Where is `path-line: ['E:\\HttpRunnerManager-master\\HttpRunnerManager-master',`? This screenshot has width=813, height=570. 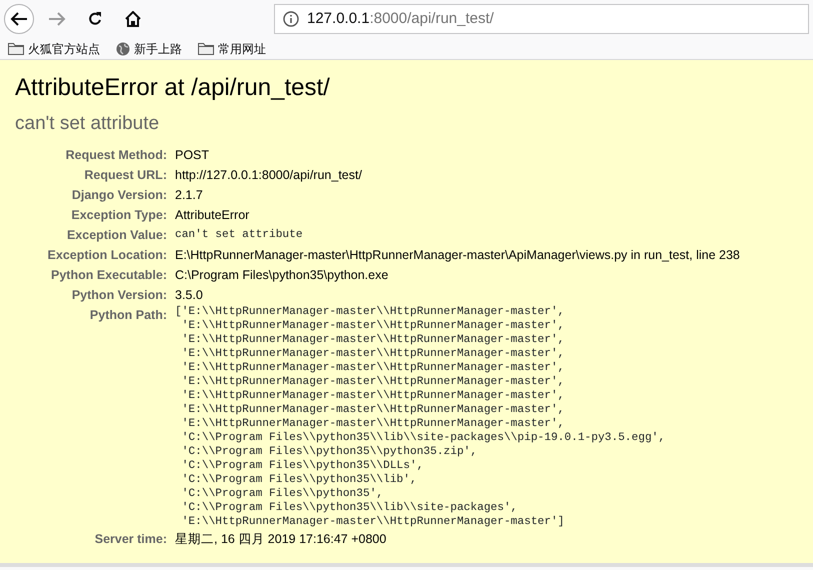 path-line: ['E:\\HttpRunnerManager-master\\HttpRunnerManager-master', is located at coordinates (370, 312).